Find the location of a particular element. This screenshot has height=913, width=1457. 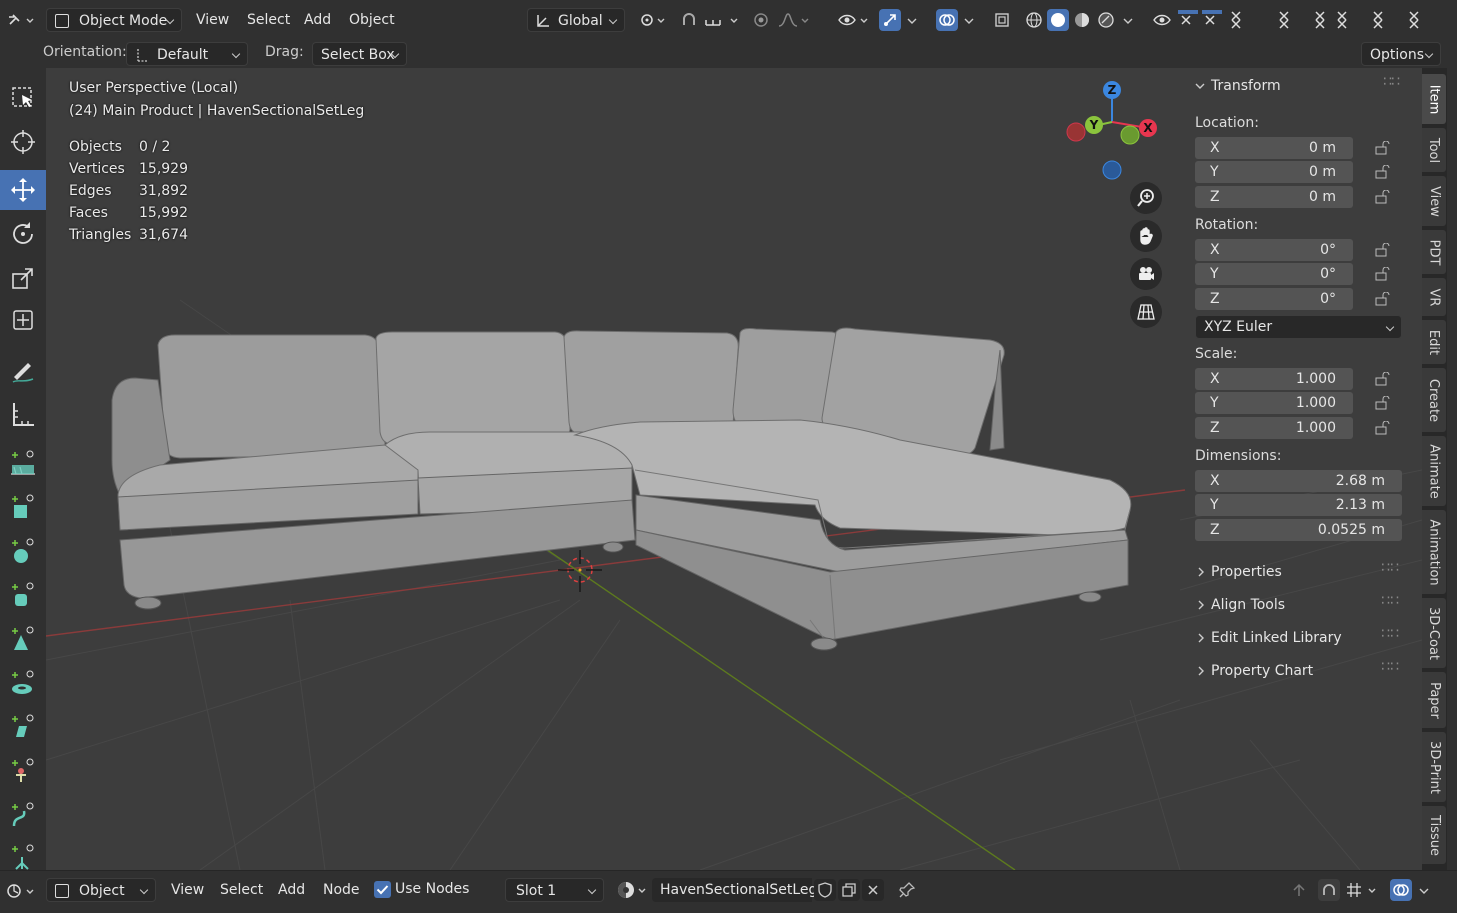

menu-view: View is located at coordinates (212, 20).